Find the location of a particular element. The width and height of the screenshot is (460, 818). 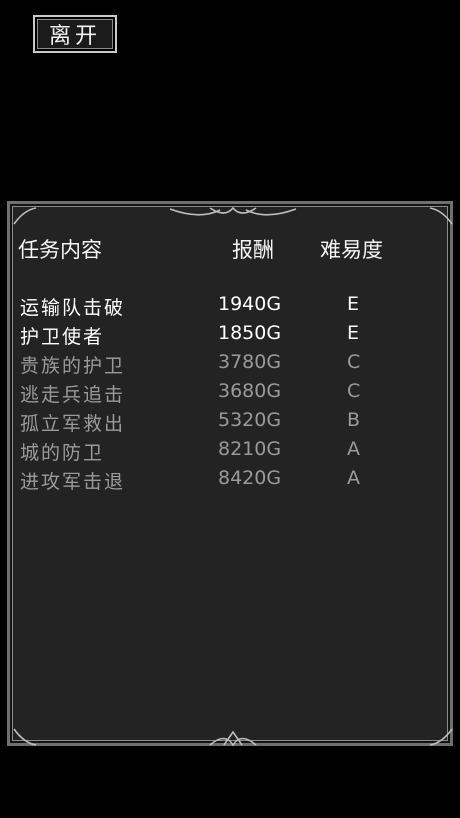

mission-reward: 1940G is located at coordinates (250, 304).